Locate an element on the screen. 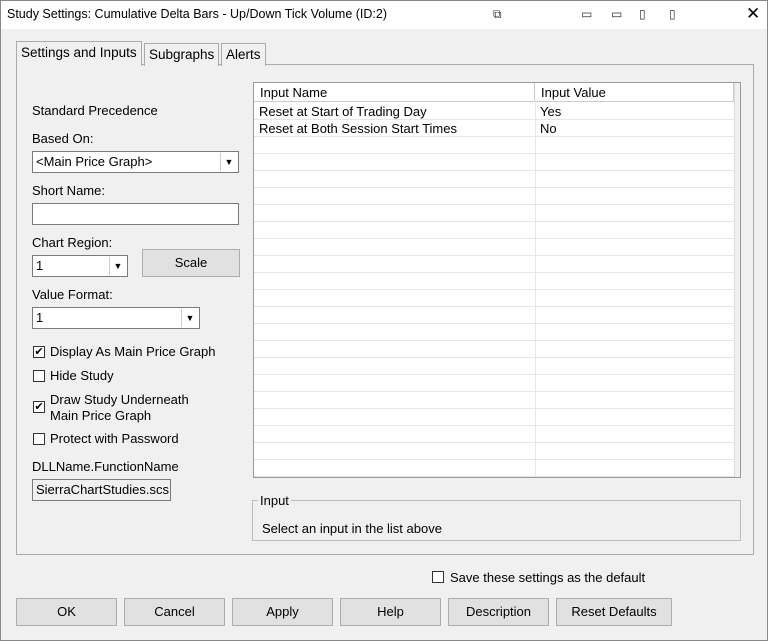  cancel-button: Cancel is located at coordinates (174, 612).